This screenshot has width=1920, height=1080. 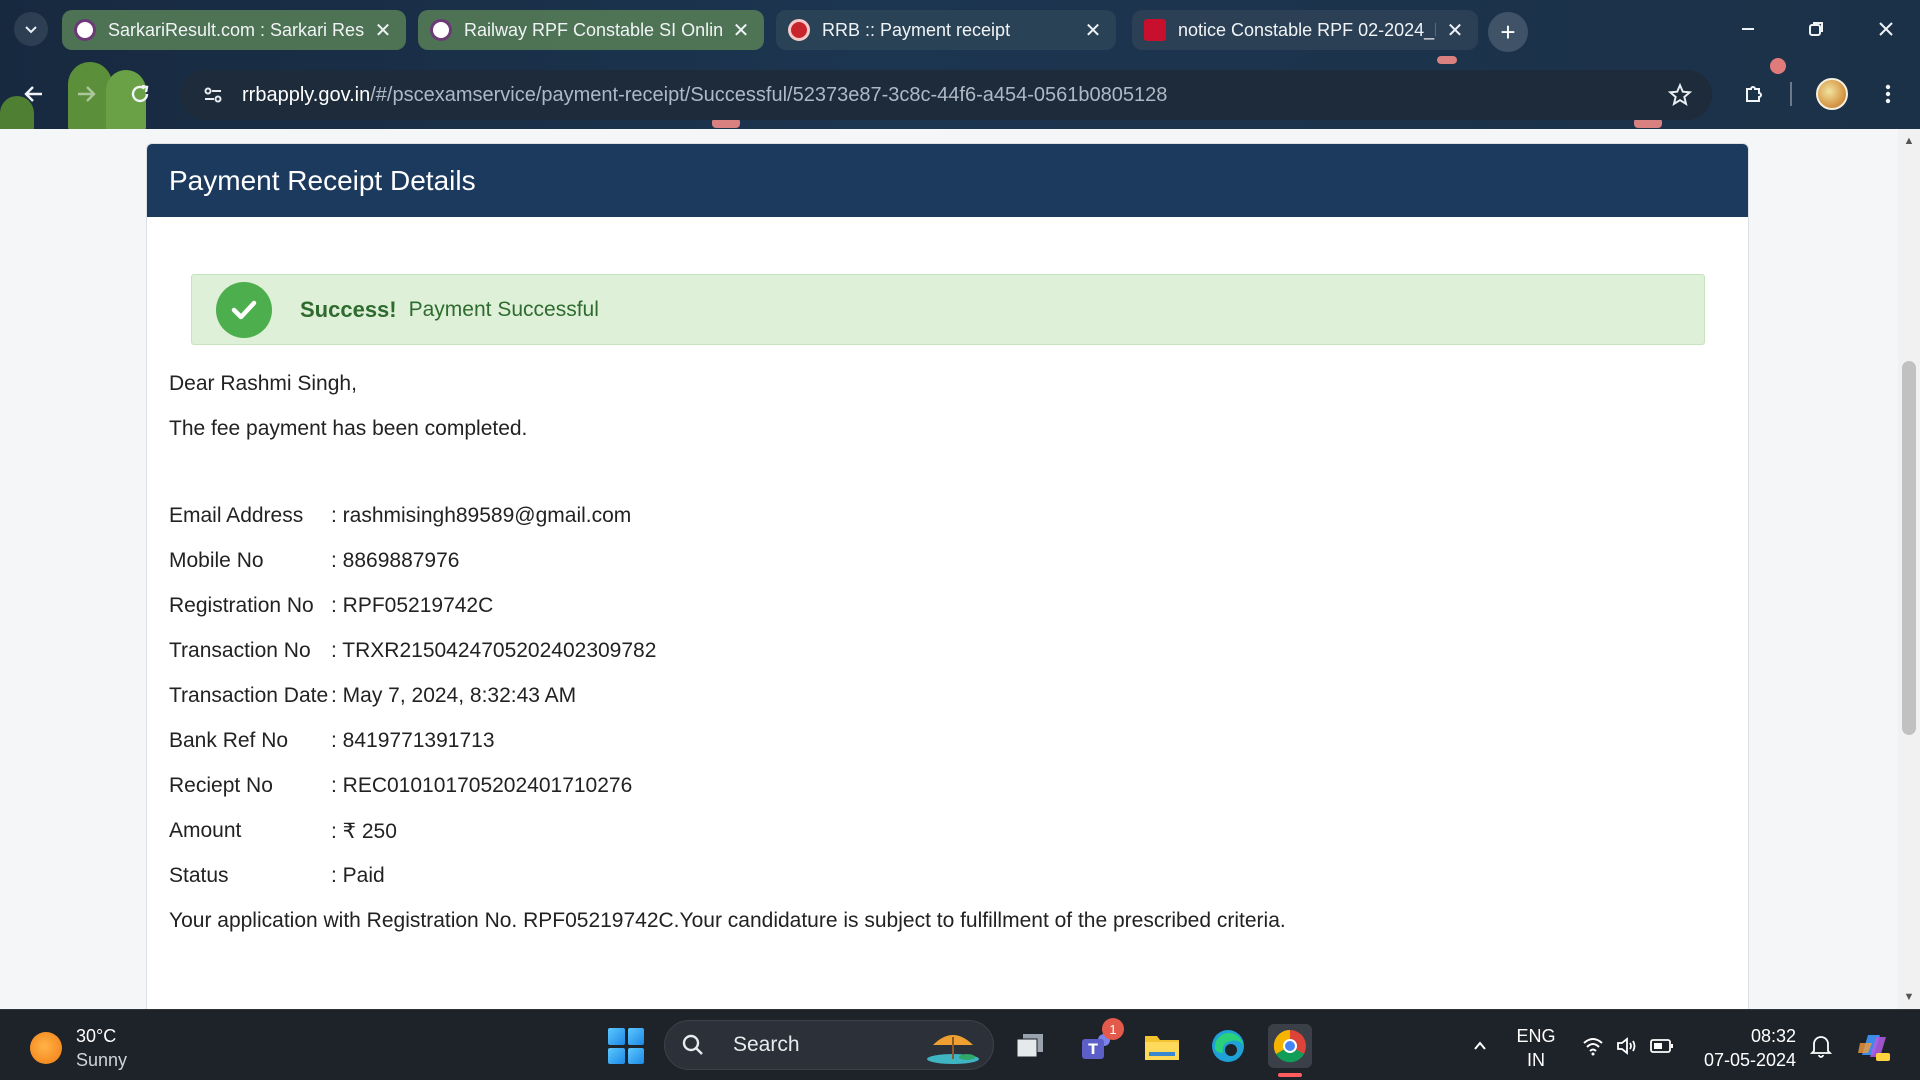 What do you see at coordinates (1832, 94) in the screenshot?
I see `profile-button` at bounding box center [1832, 94].